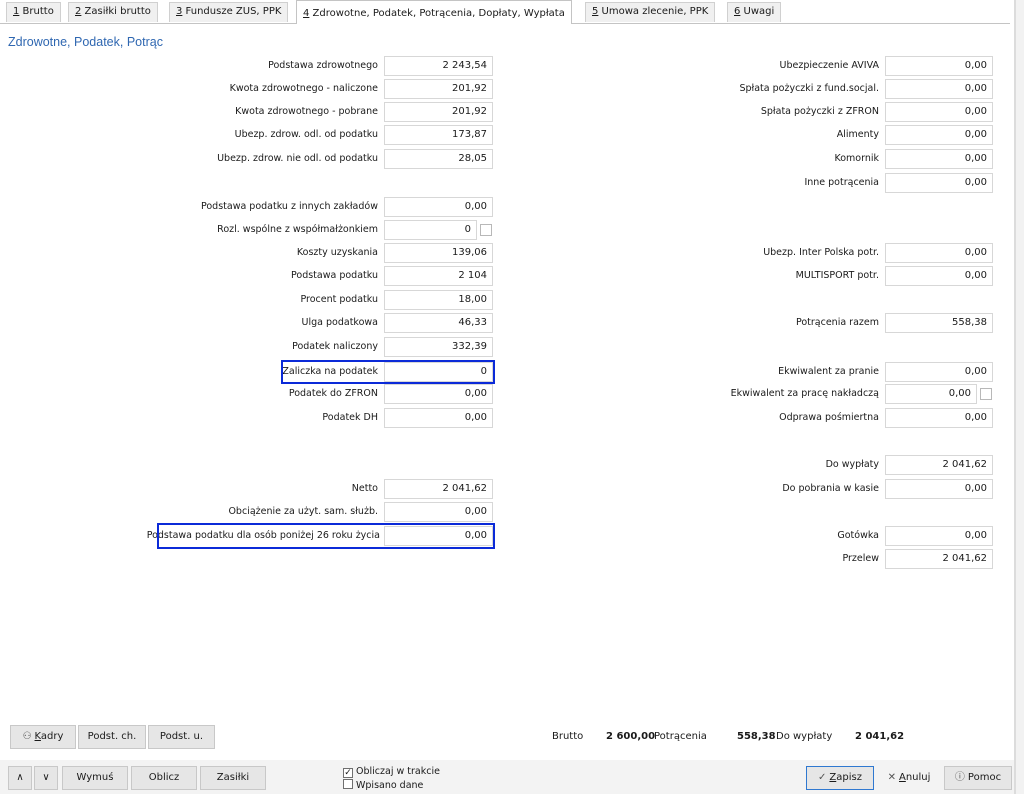 This screenshot has height=794, width=1024. Describe the element at coordinates (164, 778) in the screenshot. I see `oblicz-button: Oblicz` at that location.